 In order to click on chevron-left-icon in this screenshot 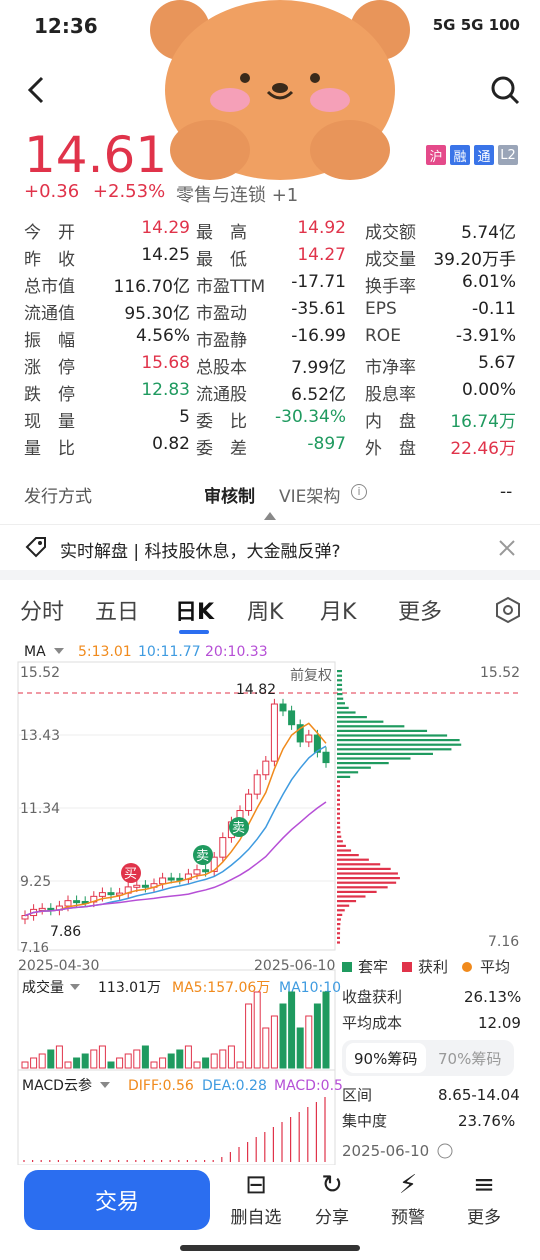, I will do `click(36, 90)`.